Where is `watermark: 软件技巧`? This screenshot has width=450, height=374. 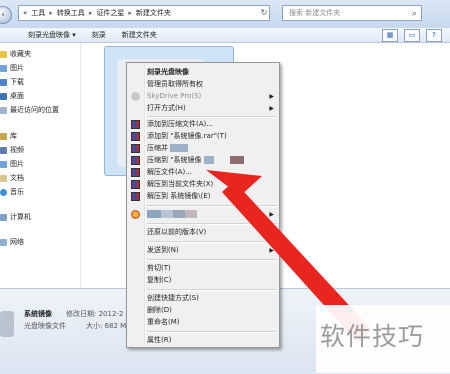
watermark: 软件技巧 is located at coordinates (383, 339).